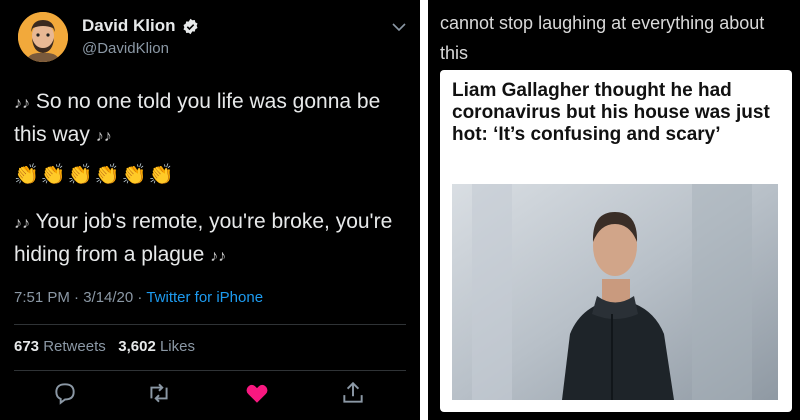 This screenshot has height=420, width=800. I want to click on verified-icon, so click(190, 26).